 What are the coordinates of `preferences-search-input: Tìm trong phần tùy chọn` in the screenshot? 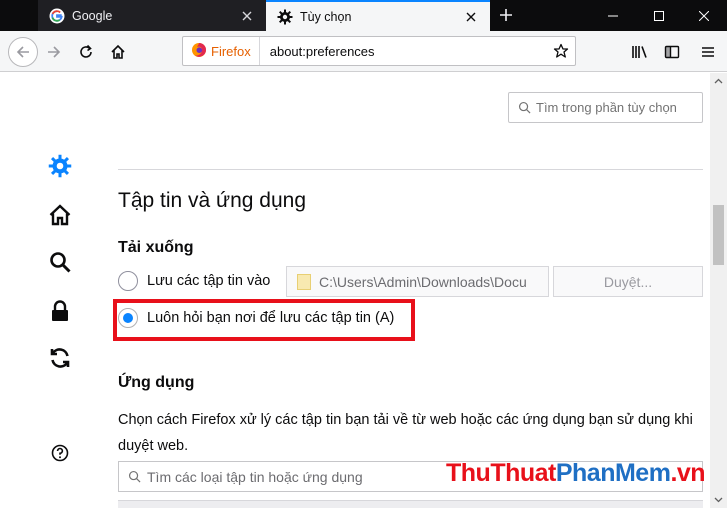 It's located at (605, 107).